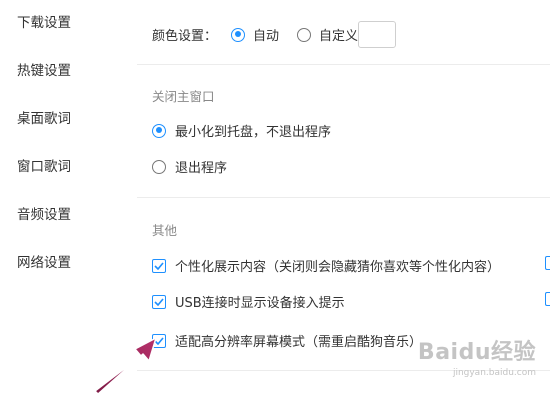  What do you see at coordinates (201, 166) in the screenshot?
I see `exit-program-label: 退出程序` at bounding box center [201, 166].